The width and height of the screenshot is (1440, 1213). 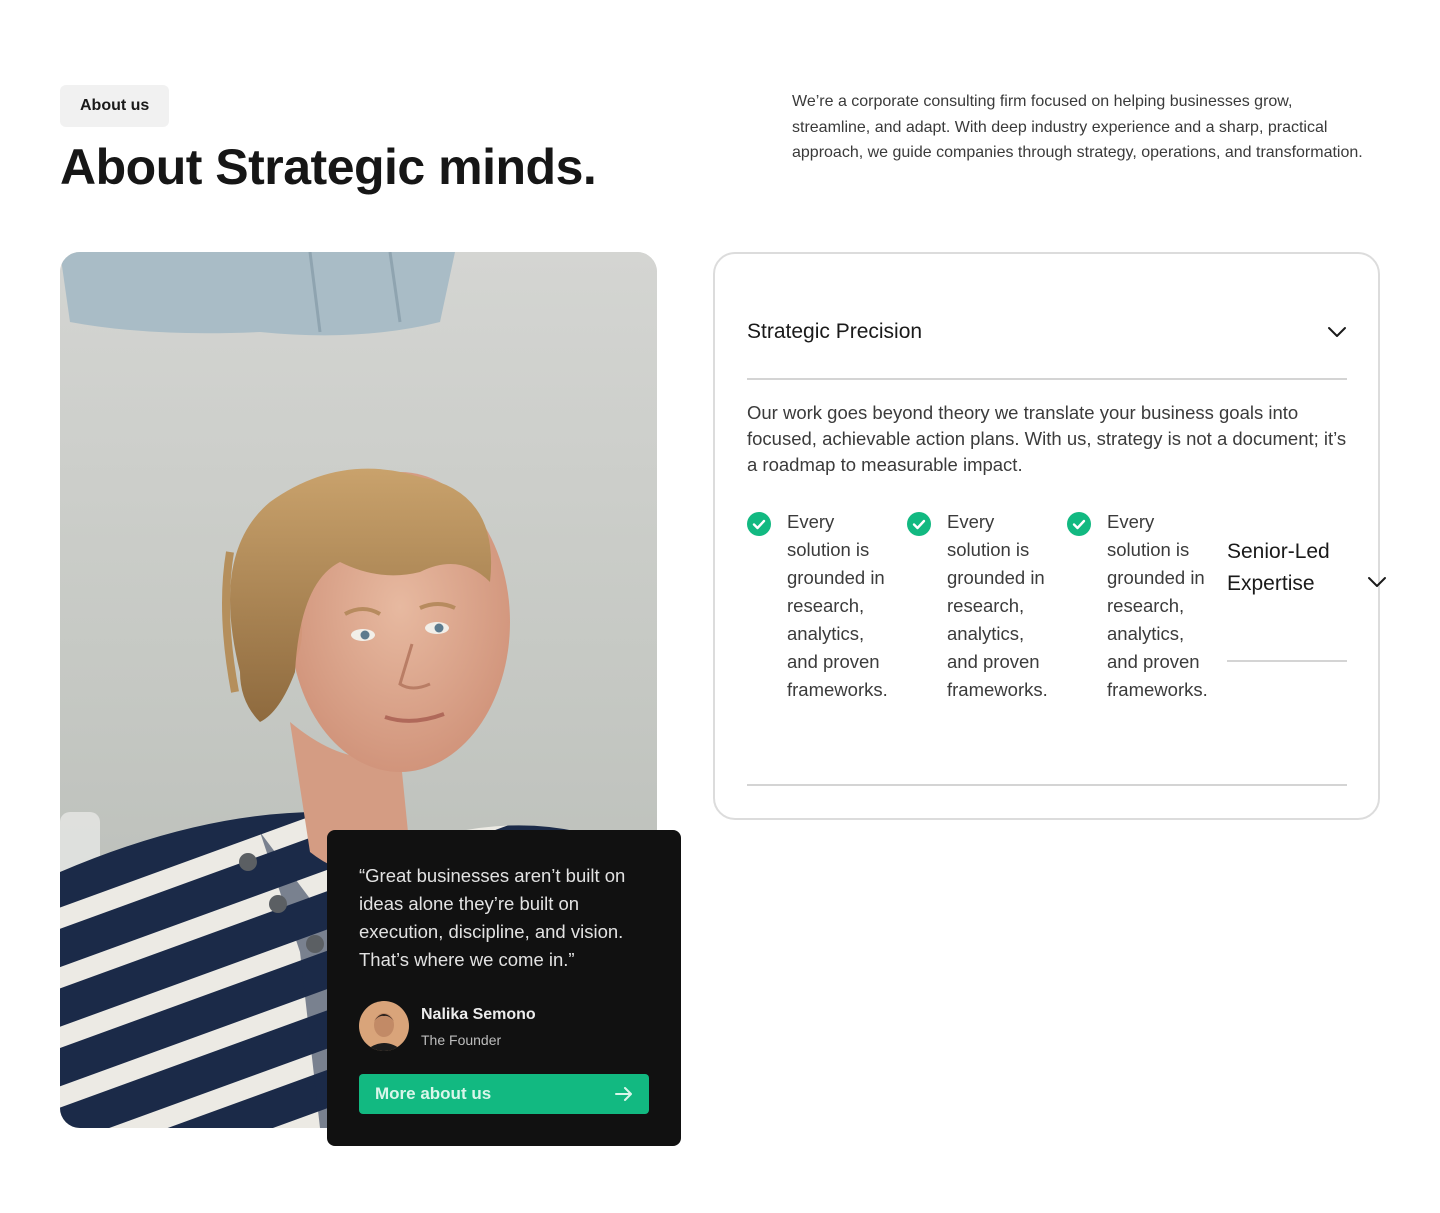 What do you see at coordinates (623, 1094) in the screenshot?
I see `arrow-right-icon` at bounding box center [623, 1094].